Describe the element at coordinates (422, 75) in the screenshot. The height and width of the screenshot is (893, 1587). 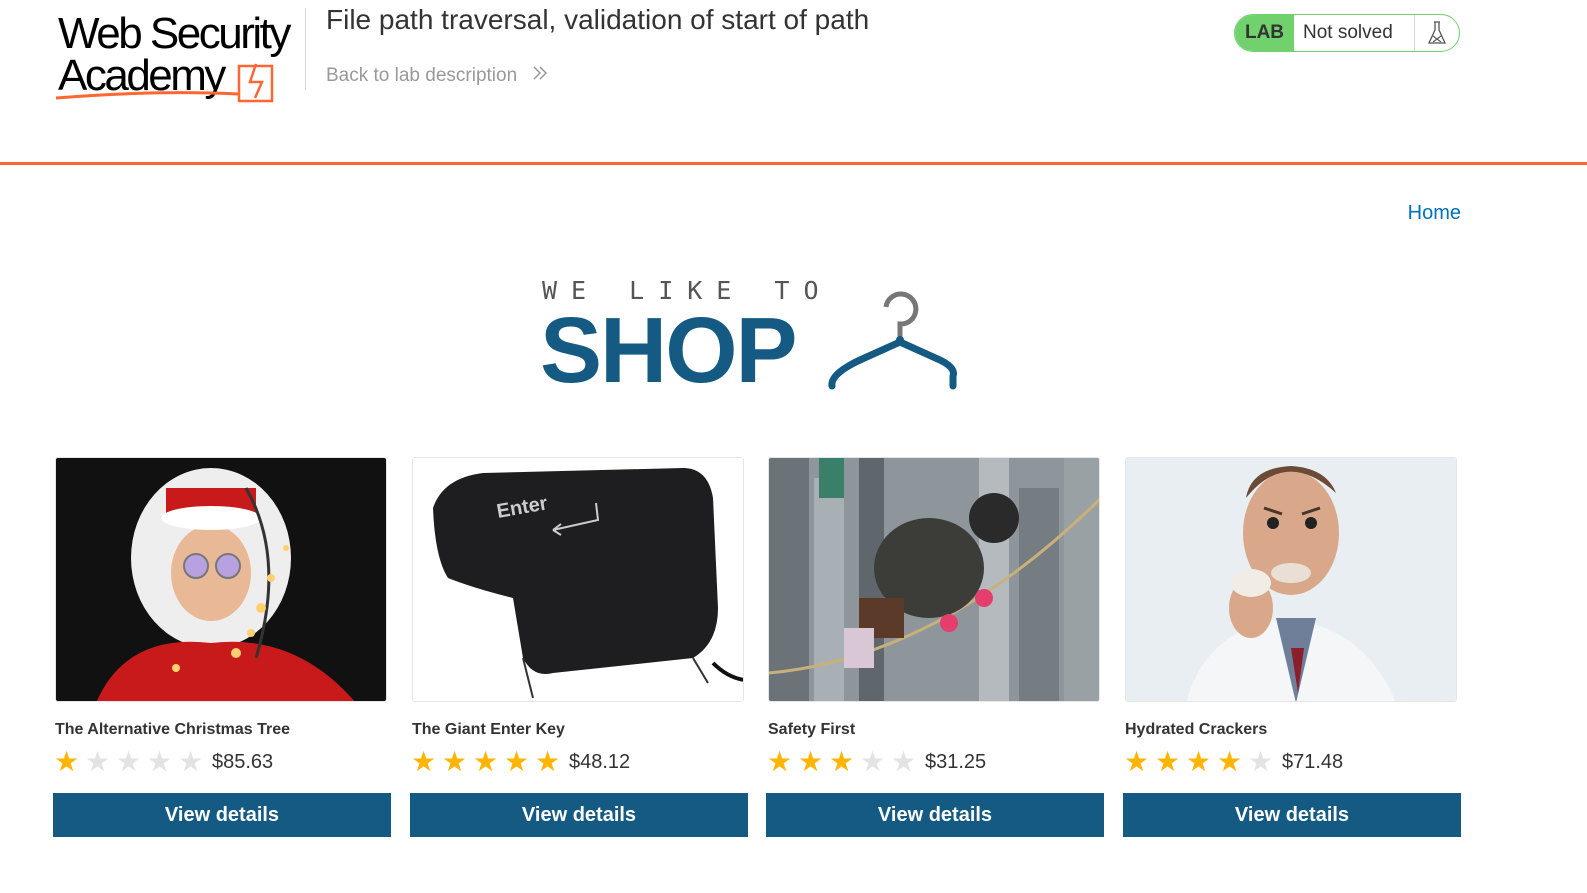
I see `back-link-label: Back to lab description` at that location.